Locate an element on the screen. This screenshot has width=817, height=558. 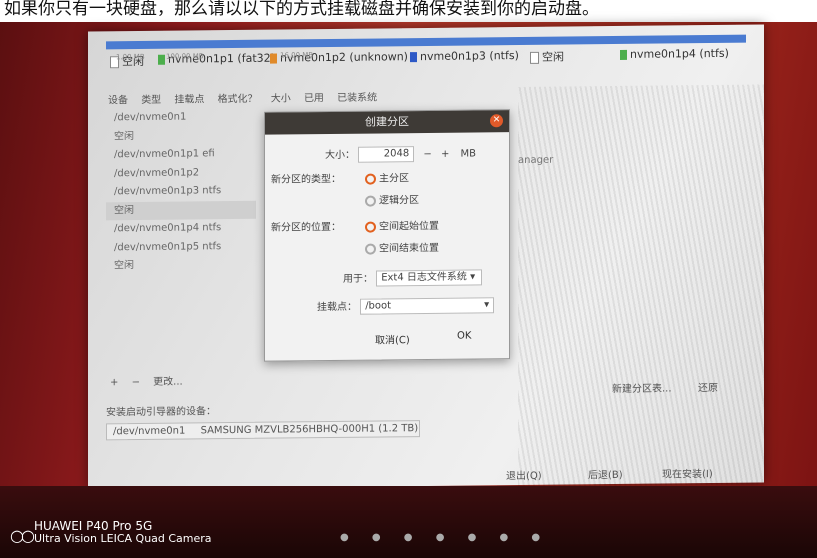
dialog-title: 创建分区 is located at coordinates (387, 122).